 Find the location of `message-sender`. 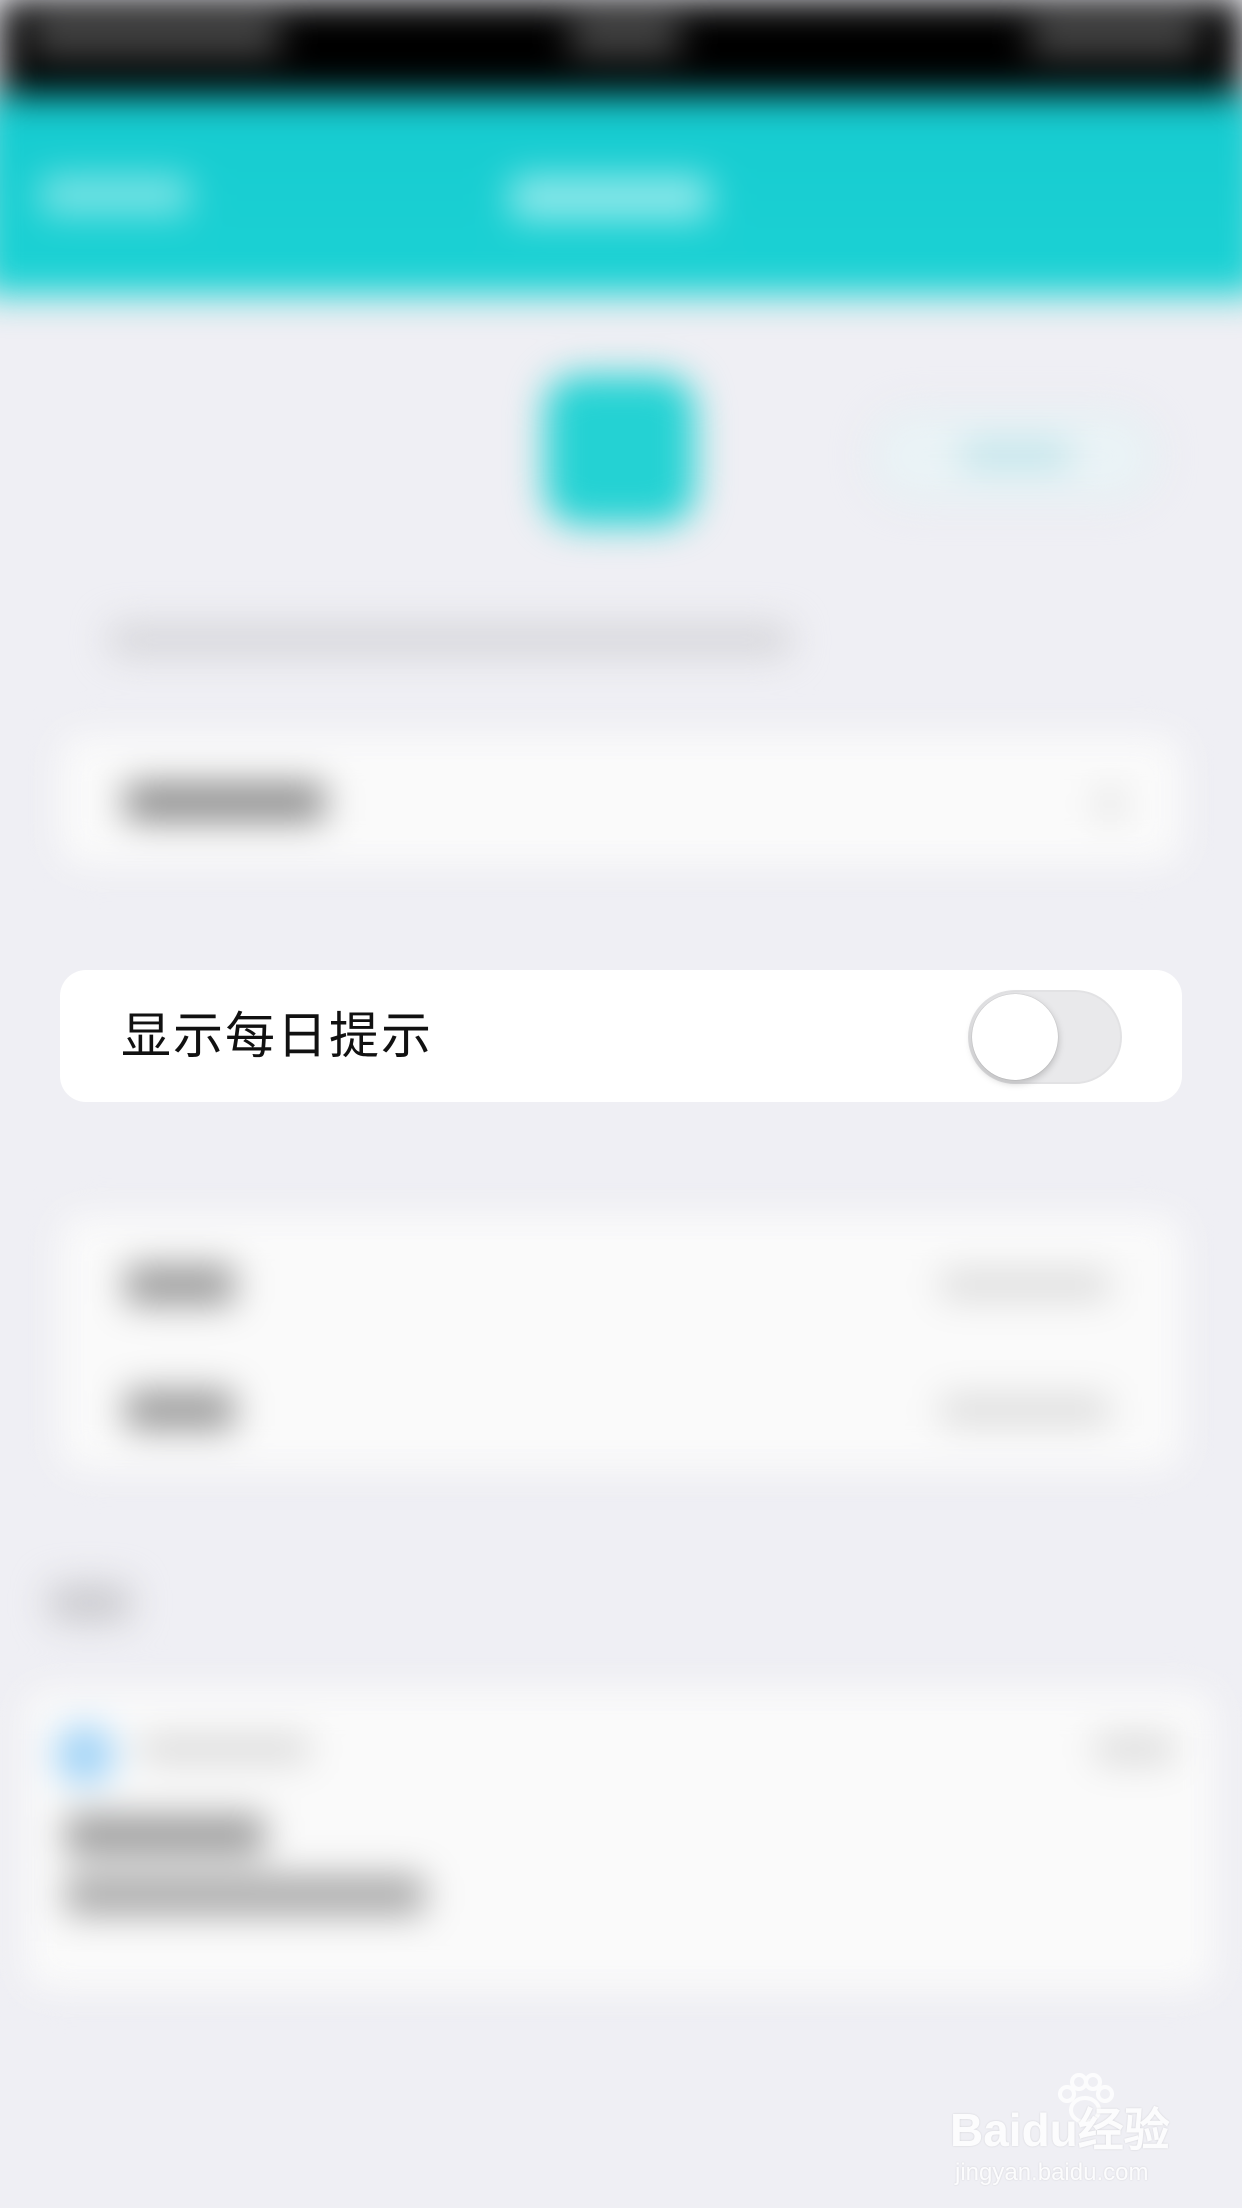

message-sender is located at coordinates (225, 1749).